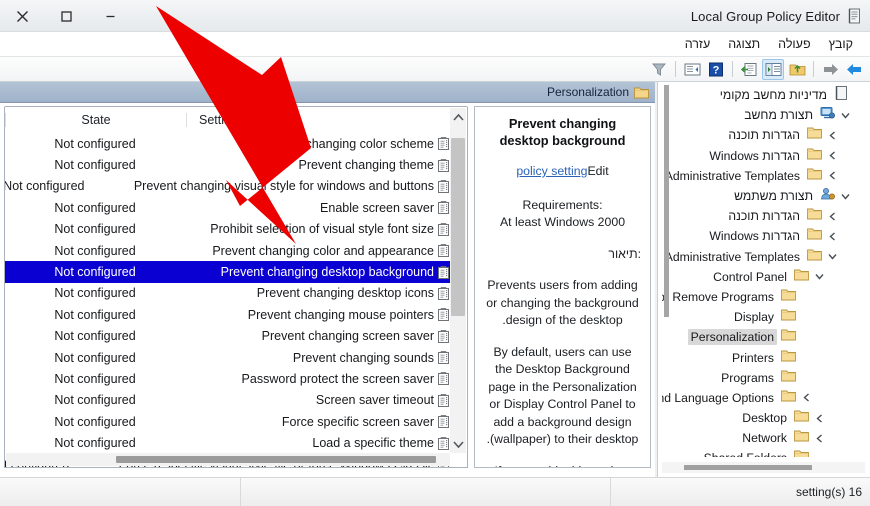 The width and height of the screenshot is (870, 506). I want to click on filter-icon, so click(659, 69).